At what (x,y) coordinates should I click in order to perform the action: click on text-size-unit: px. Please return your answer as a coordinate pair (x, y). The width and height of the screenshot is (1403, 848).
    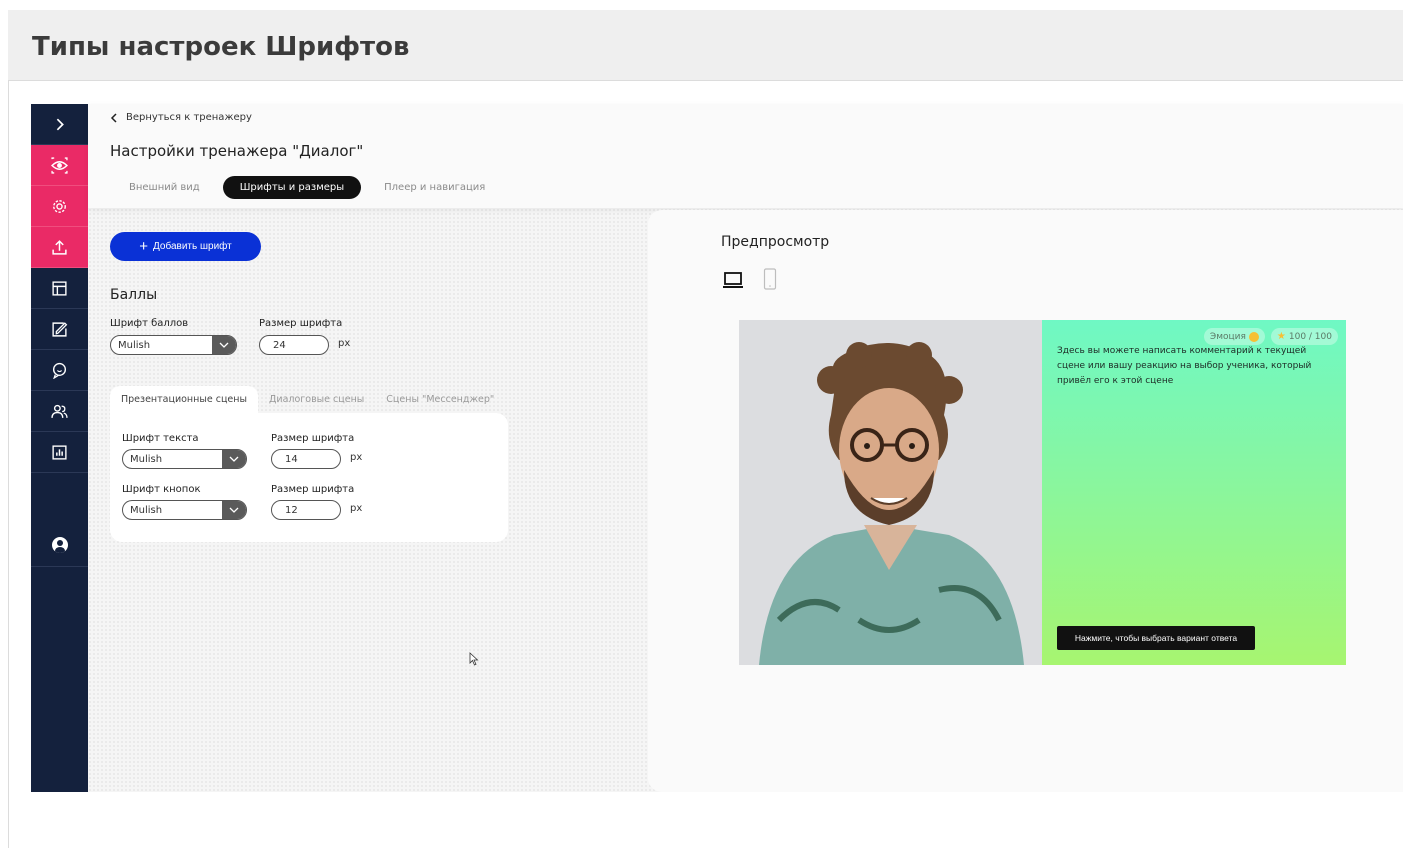
    Looking at the image, I should click on (356, 457).